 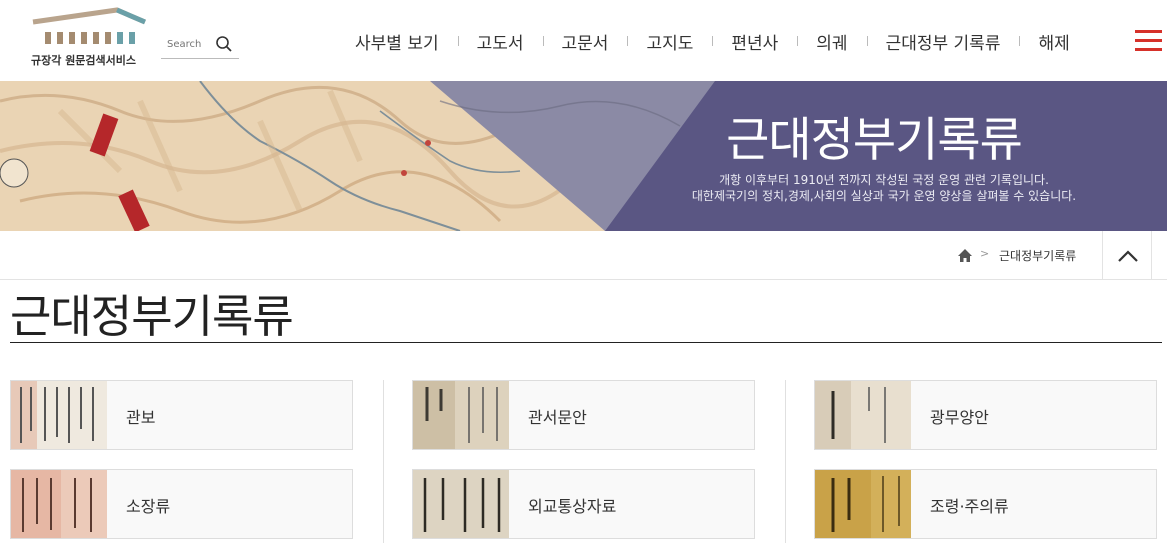 What do you see at coordinates (831, 41) in the screenshot?
I see `nav-item-uigwe: 의궤` at bounding box center [831, 41].